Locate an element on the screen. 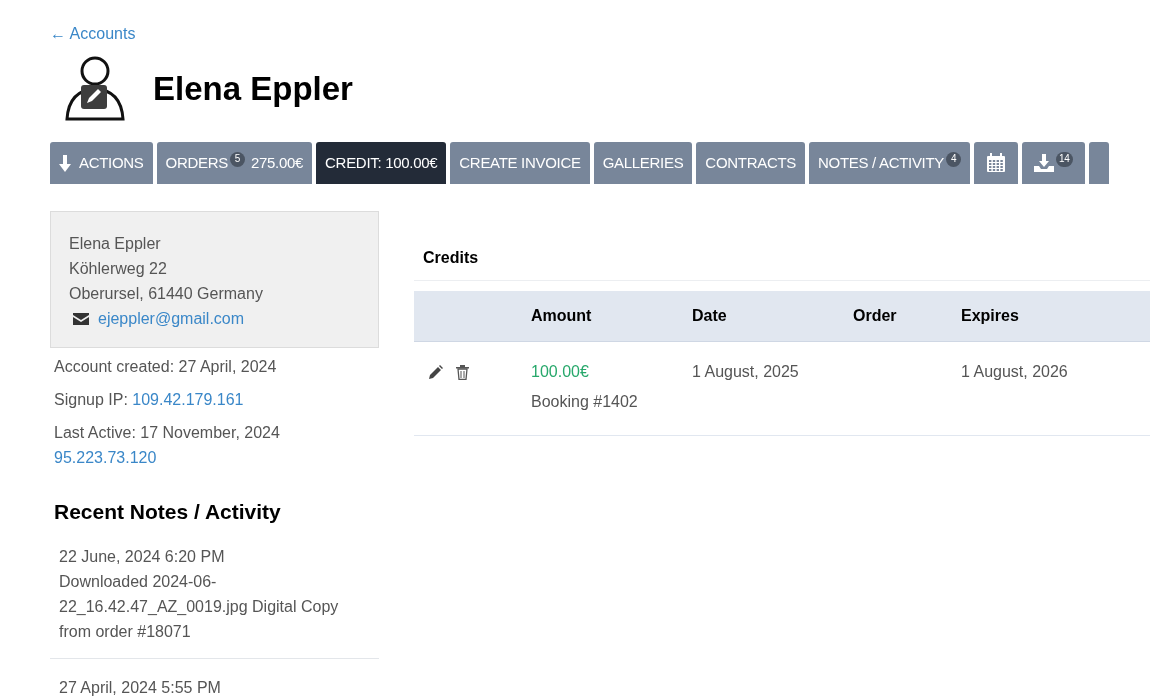 The image size is (1150, 696). info-text: Signup IP: is located at coordinates (91, 399).